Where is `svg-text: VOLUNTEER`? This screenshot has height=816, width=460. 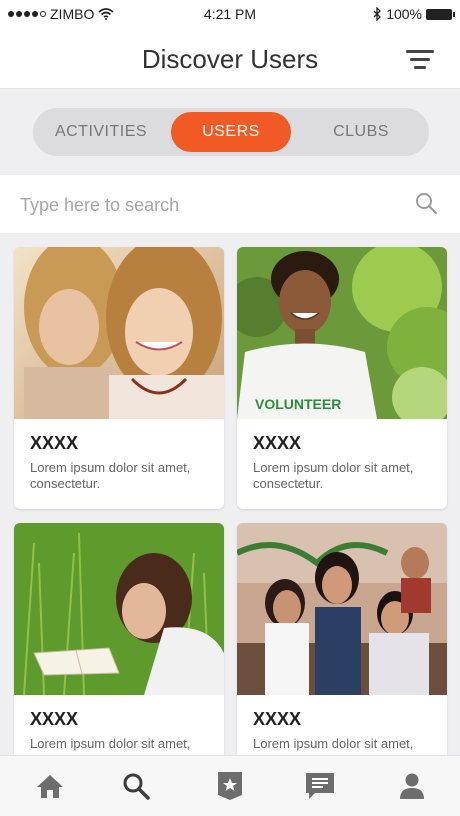
svg-text: VOLUNTEER is located at coordinates (298, 404).